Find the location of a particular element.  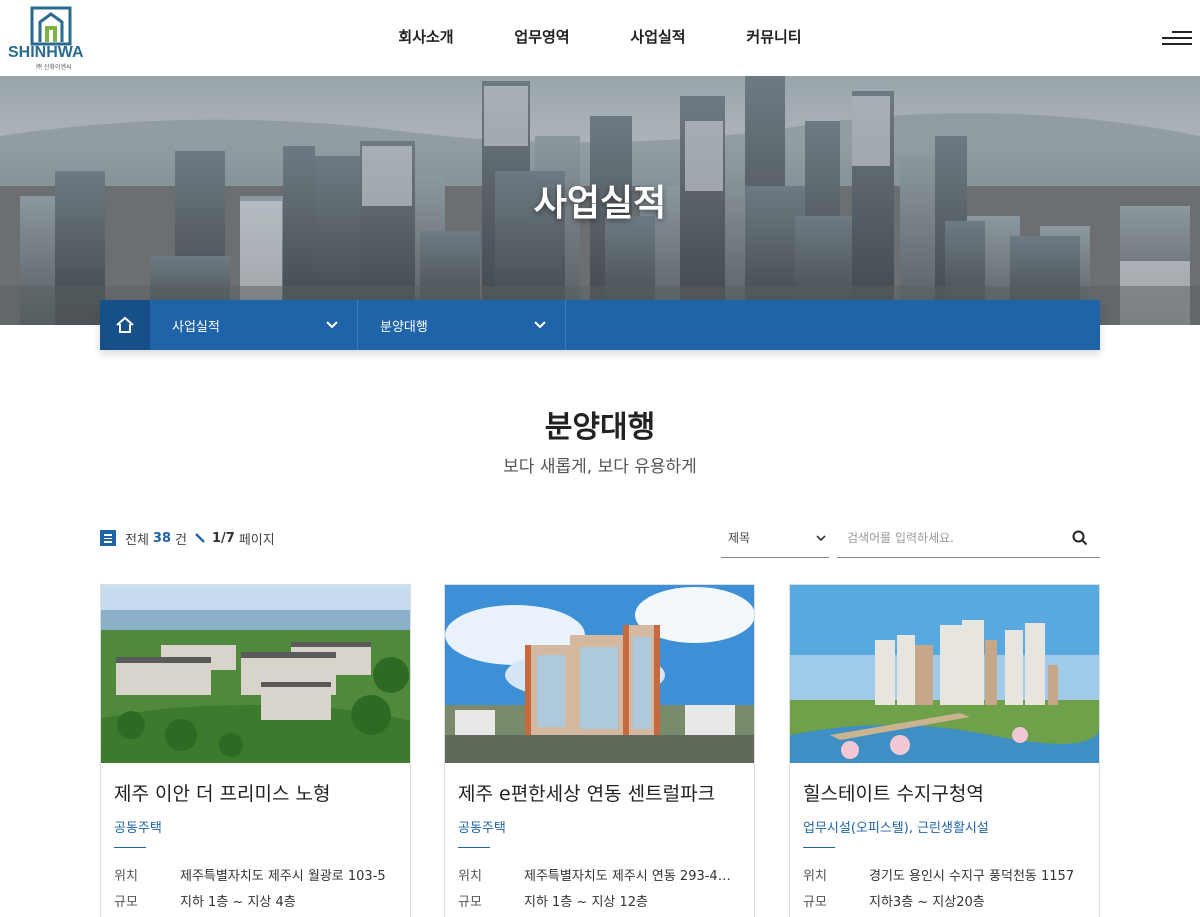

project-location-row: 위치 제주특별자치도 제주시 월광로 103-5 is located at coordinates (256, 874).